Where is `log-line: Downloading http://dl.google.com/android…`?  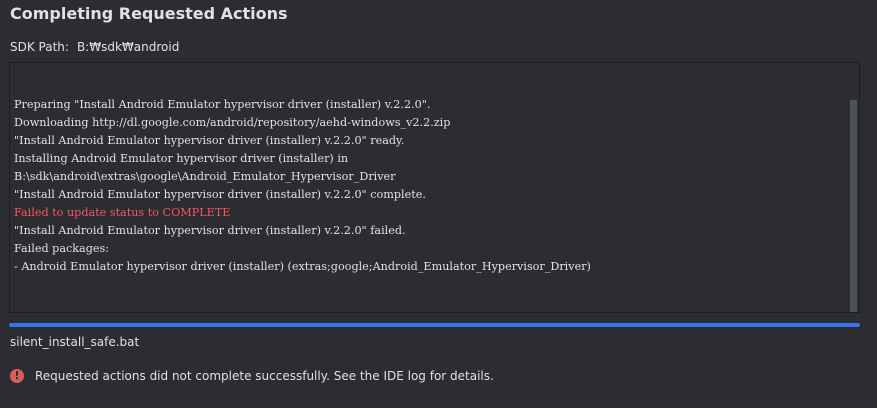 log-line: Downloading http://dl.google.com/android… is located at coordinates (232, 122).